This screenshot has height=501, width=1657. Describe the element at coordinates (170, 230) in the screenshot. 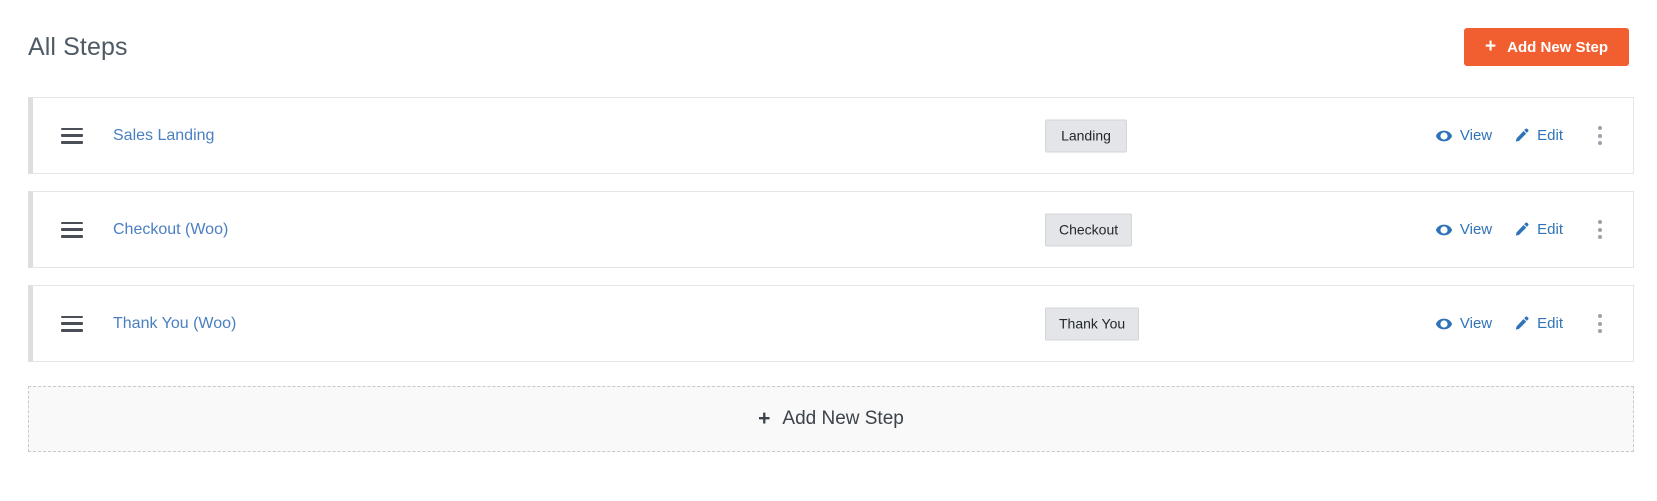

I see `step-name-link: Checkout (Woo)` at that location.